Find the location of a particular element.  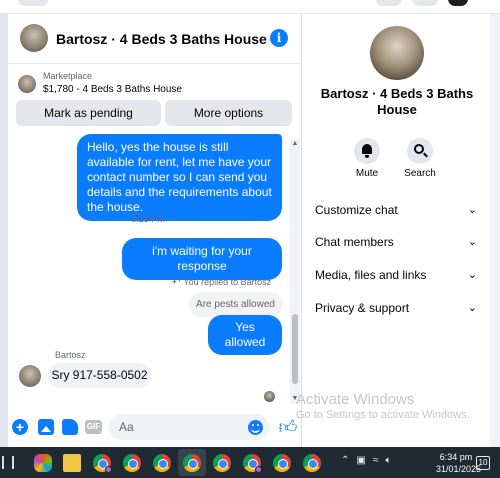

marketplace-label: Marketplace is located at coordinates (68, 76).